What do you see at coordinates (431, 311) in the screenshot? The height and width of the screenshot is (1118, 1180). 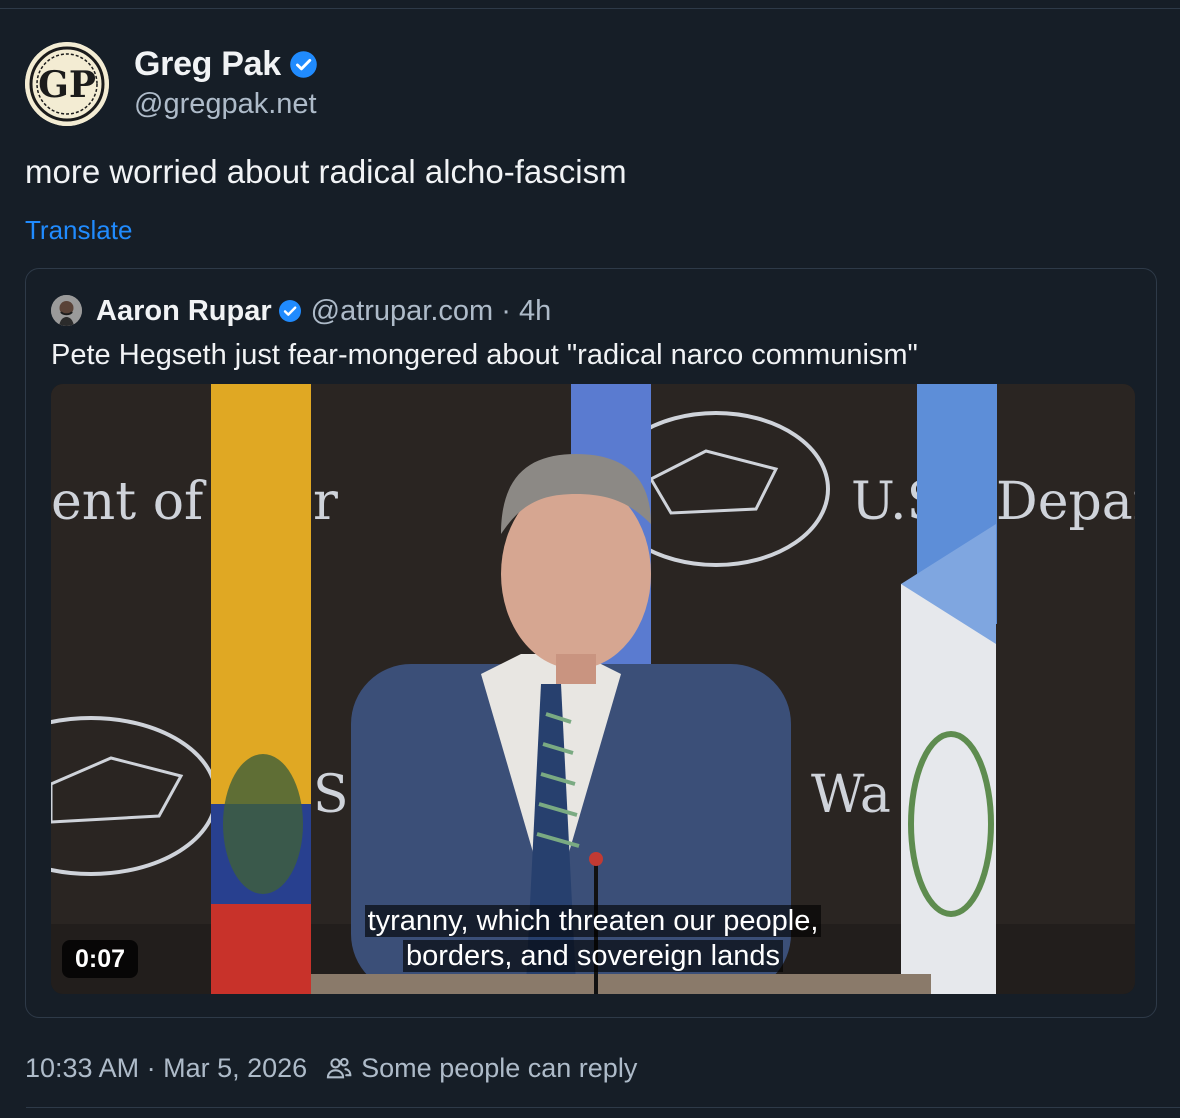 I see `quoted-author-handle: @atrupar.com · 4h` at bounding box center [431, 311].